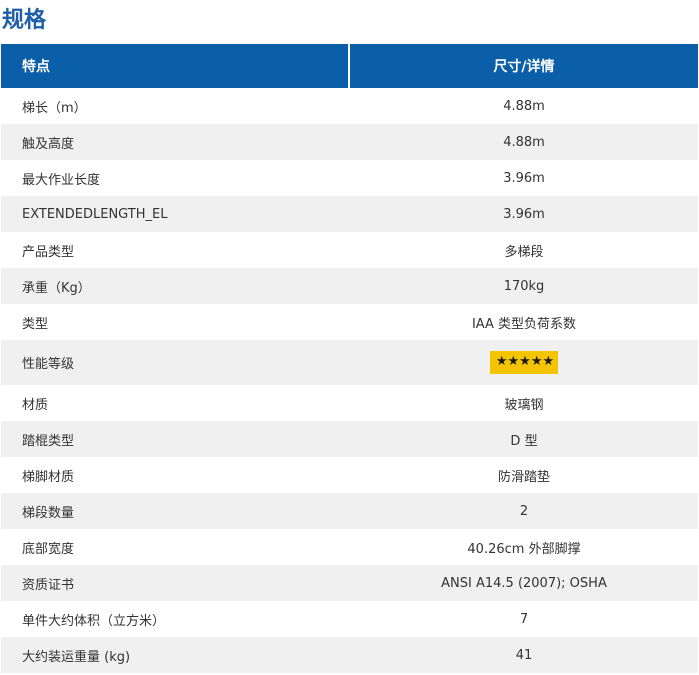 This screenshot has width=699, height=675. I want to click on table-row: 材质 玻璃钢, so click(349, 403).